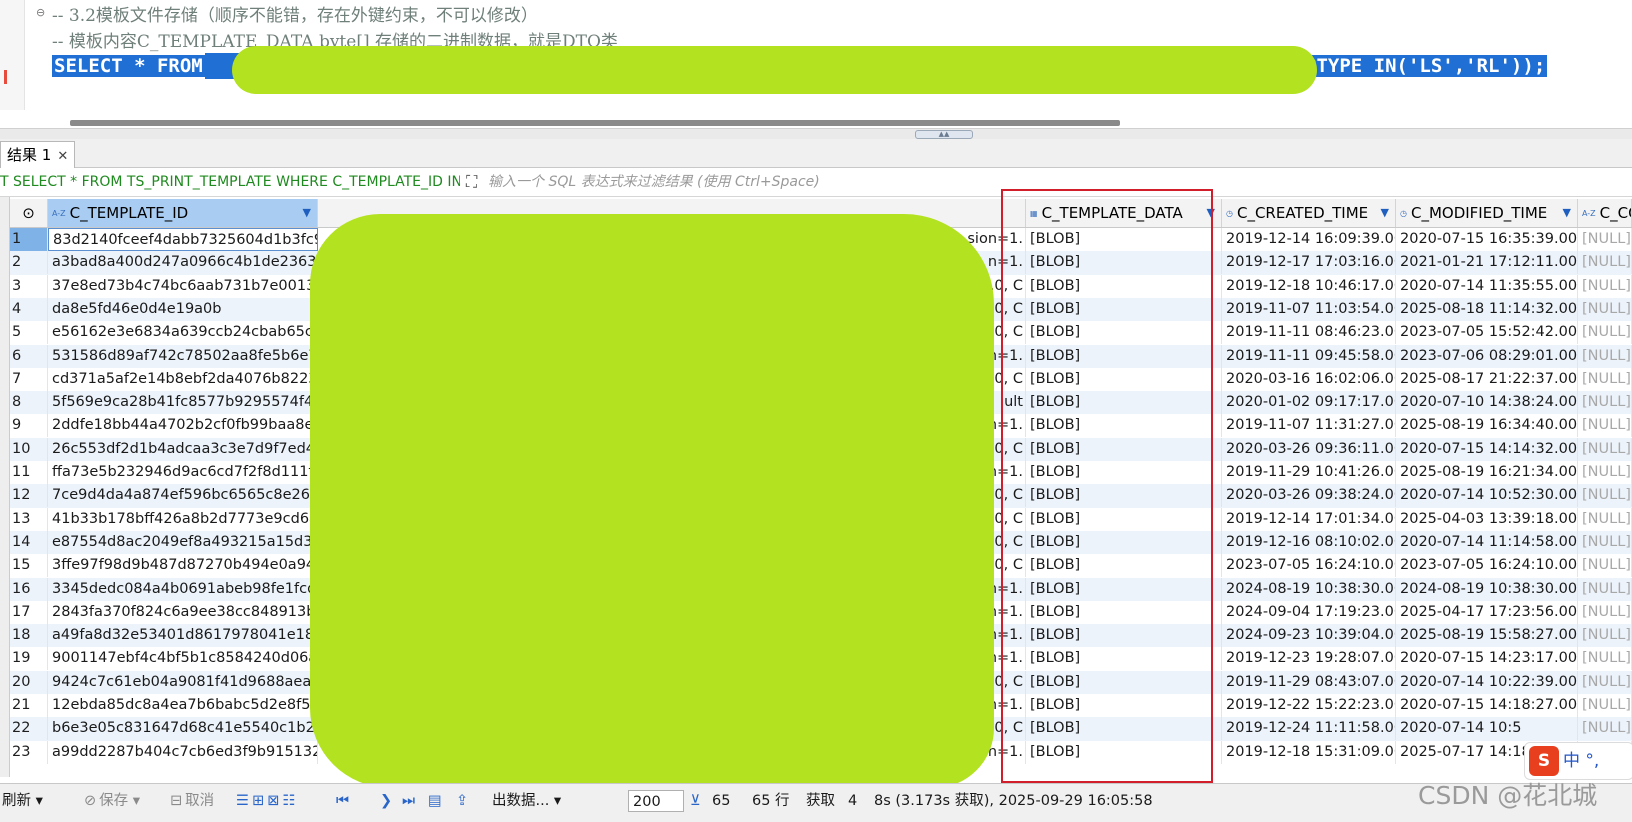 The image size is (1632, 822). I want to click on next-page-icon: ❯, so click(387, 801).